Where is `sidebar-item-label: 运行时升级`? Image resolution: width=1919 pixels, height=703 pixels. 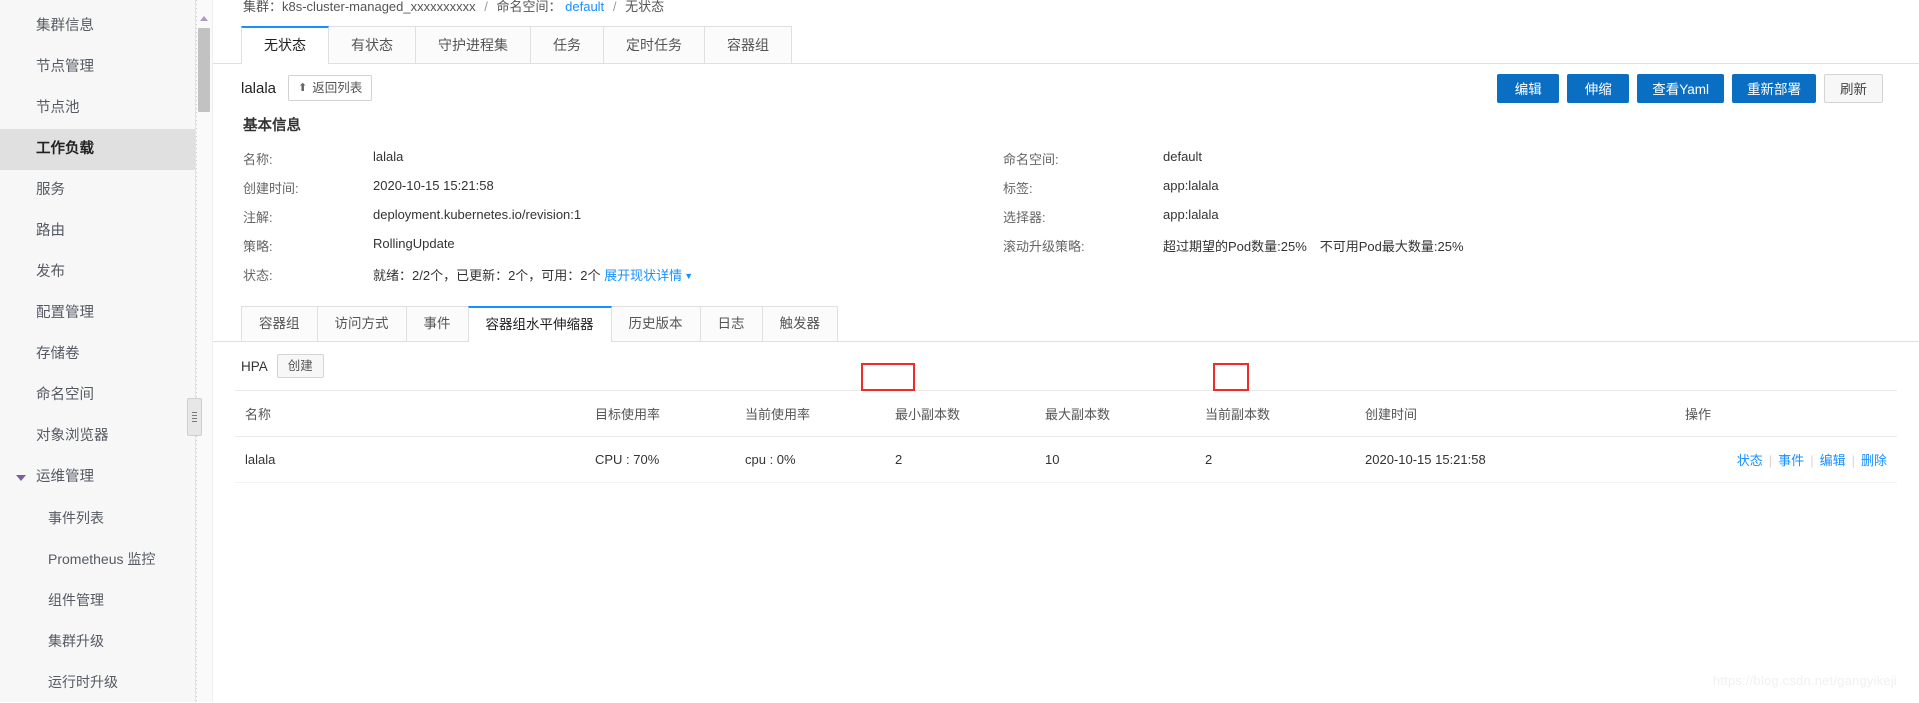
sidebar-item-label: 运行时升级 is located at coordinates (83, 682).